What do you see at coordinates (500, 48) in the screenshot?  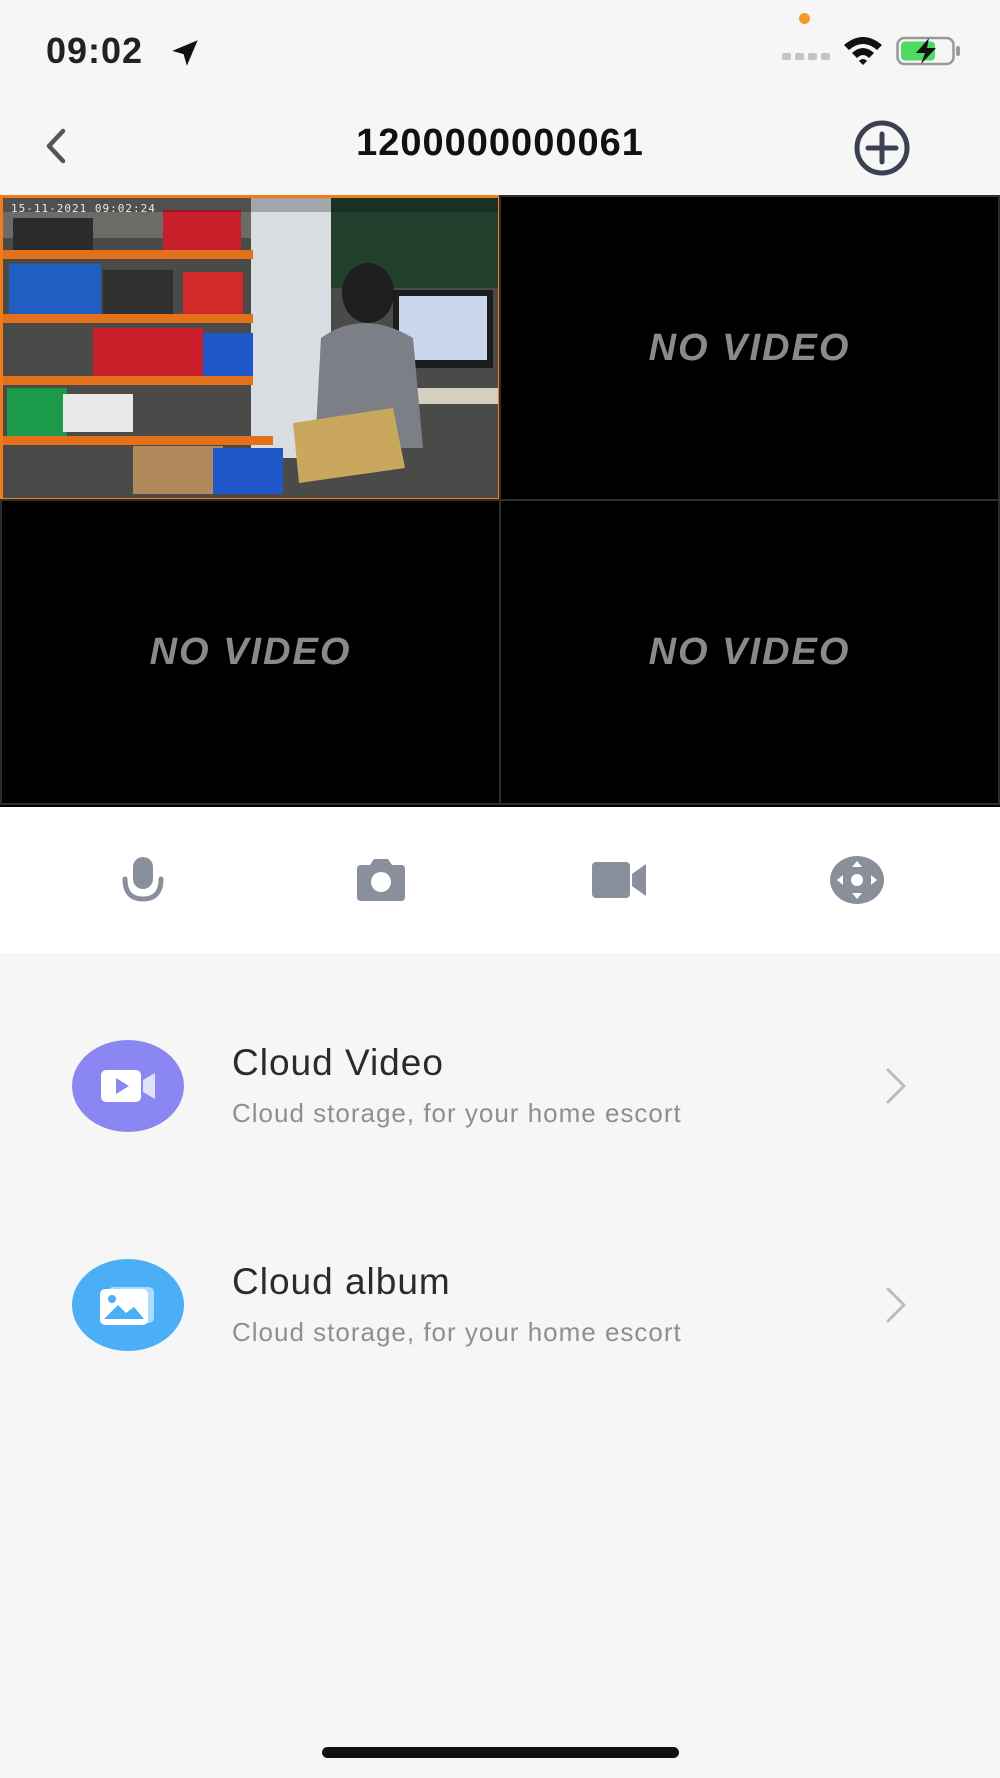 I see `status-bar: 09:02` at bounding box center [500, 48].